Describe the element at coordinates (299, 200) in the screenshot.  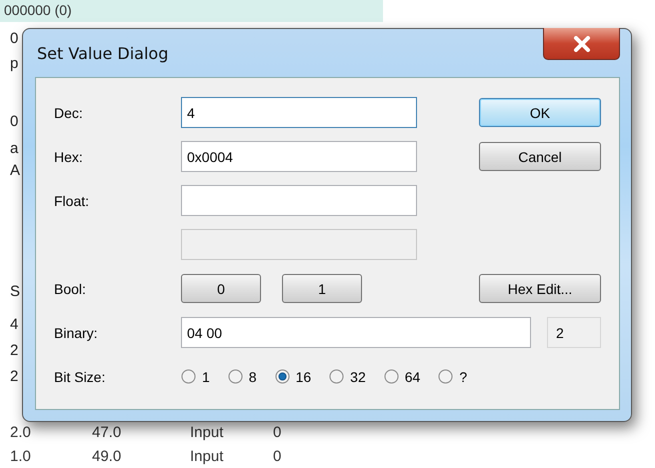
I see `input-field` at that location.